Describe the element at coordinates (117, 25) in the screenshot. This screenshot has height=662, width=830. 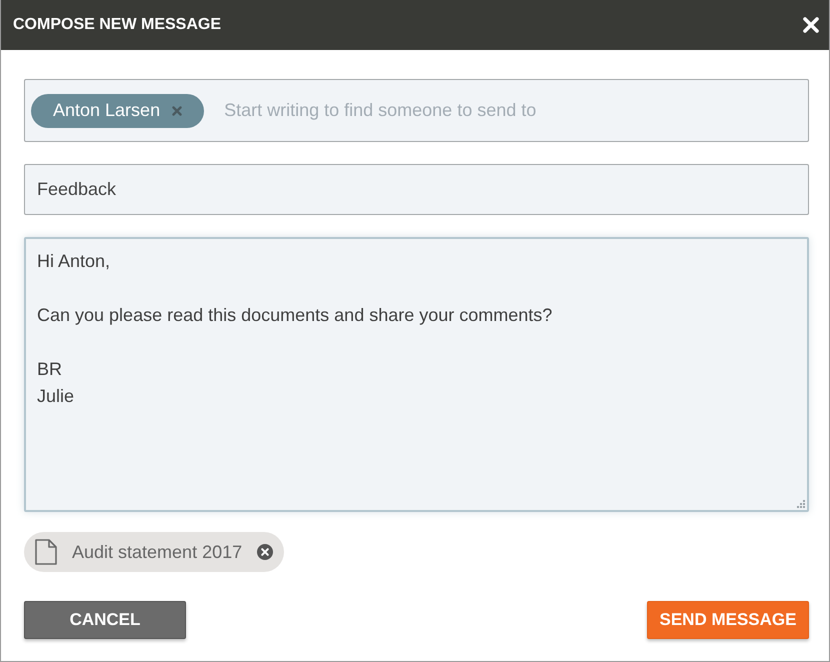
I see `dialog-title: COMPOSE NEW MESSAGE` at that location.